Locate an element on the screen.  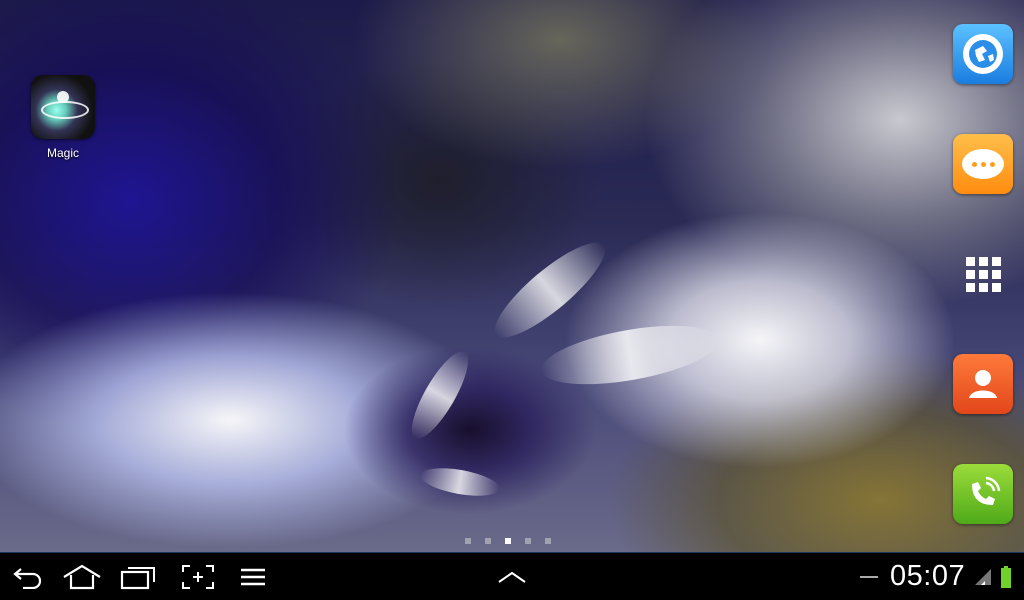
contact-icon is located at coordinates (983, 384).